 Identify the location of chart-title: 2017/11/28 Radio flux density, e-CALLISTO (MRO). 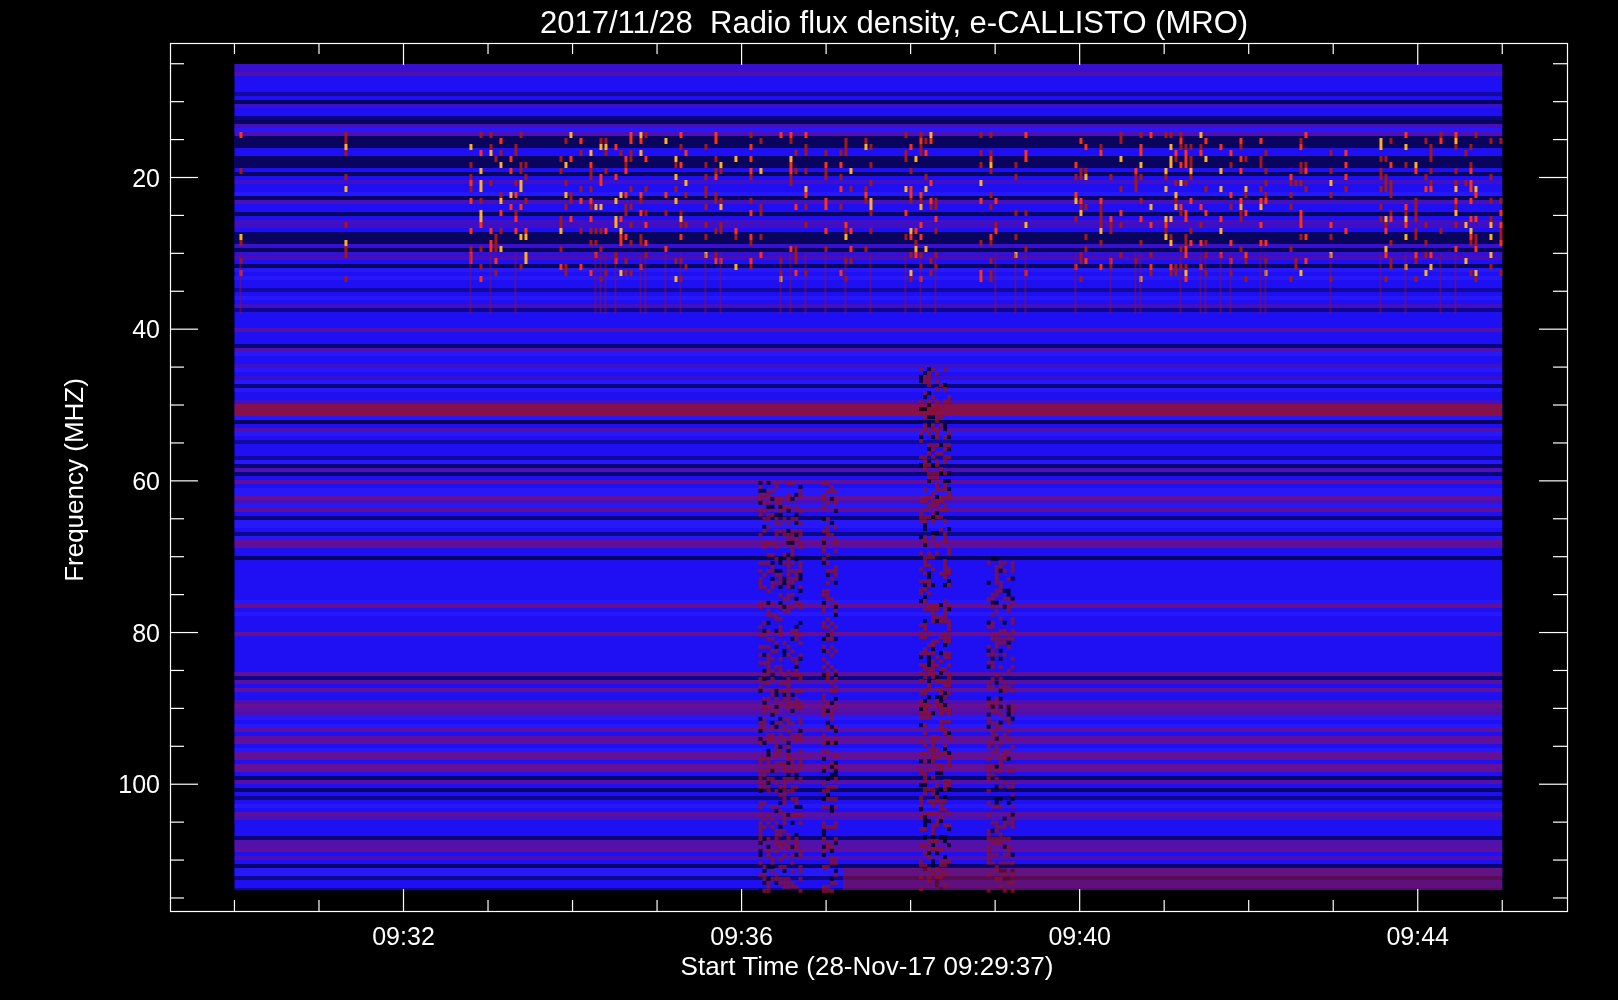
(894, 22).